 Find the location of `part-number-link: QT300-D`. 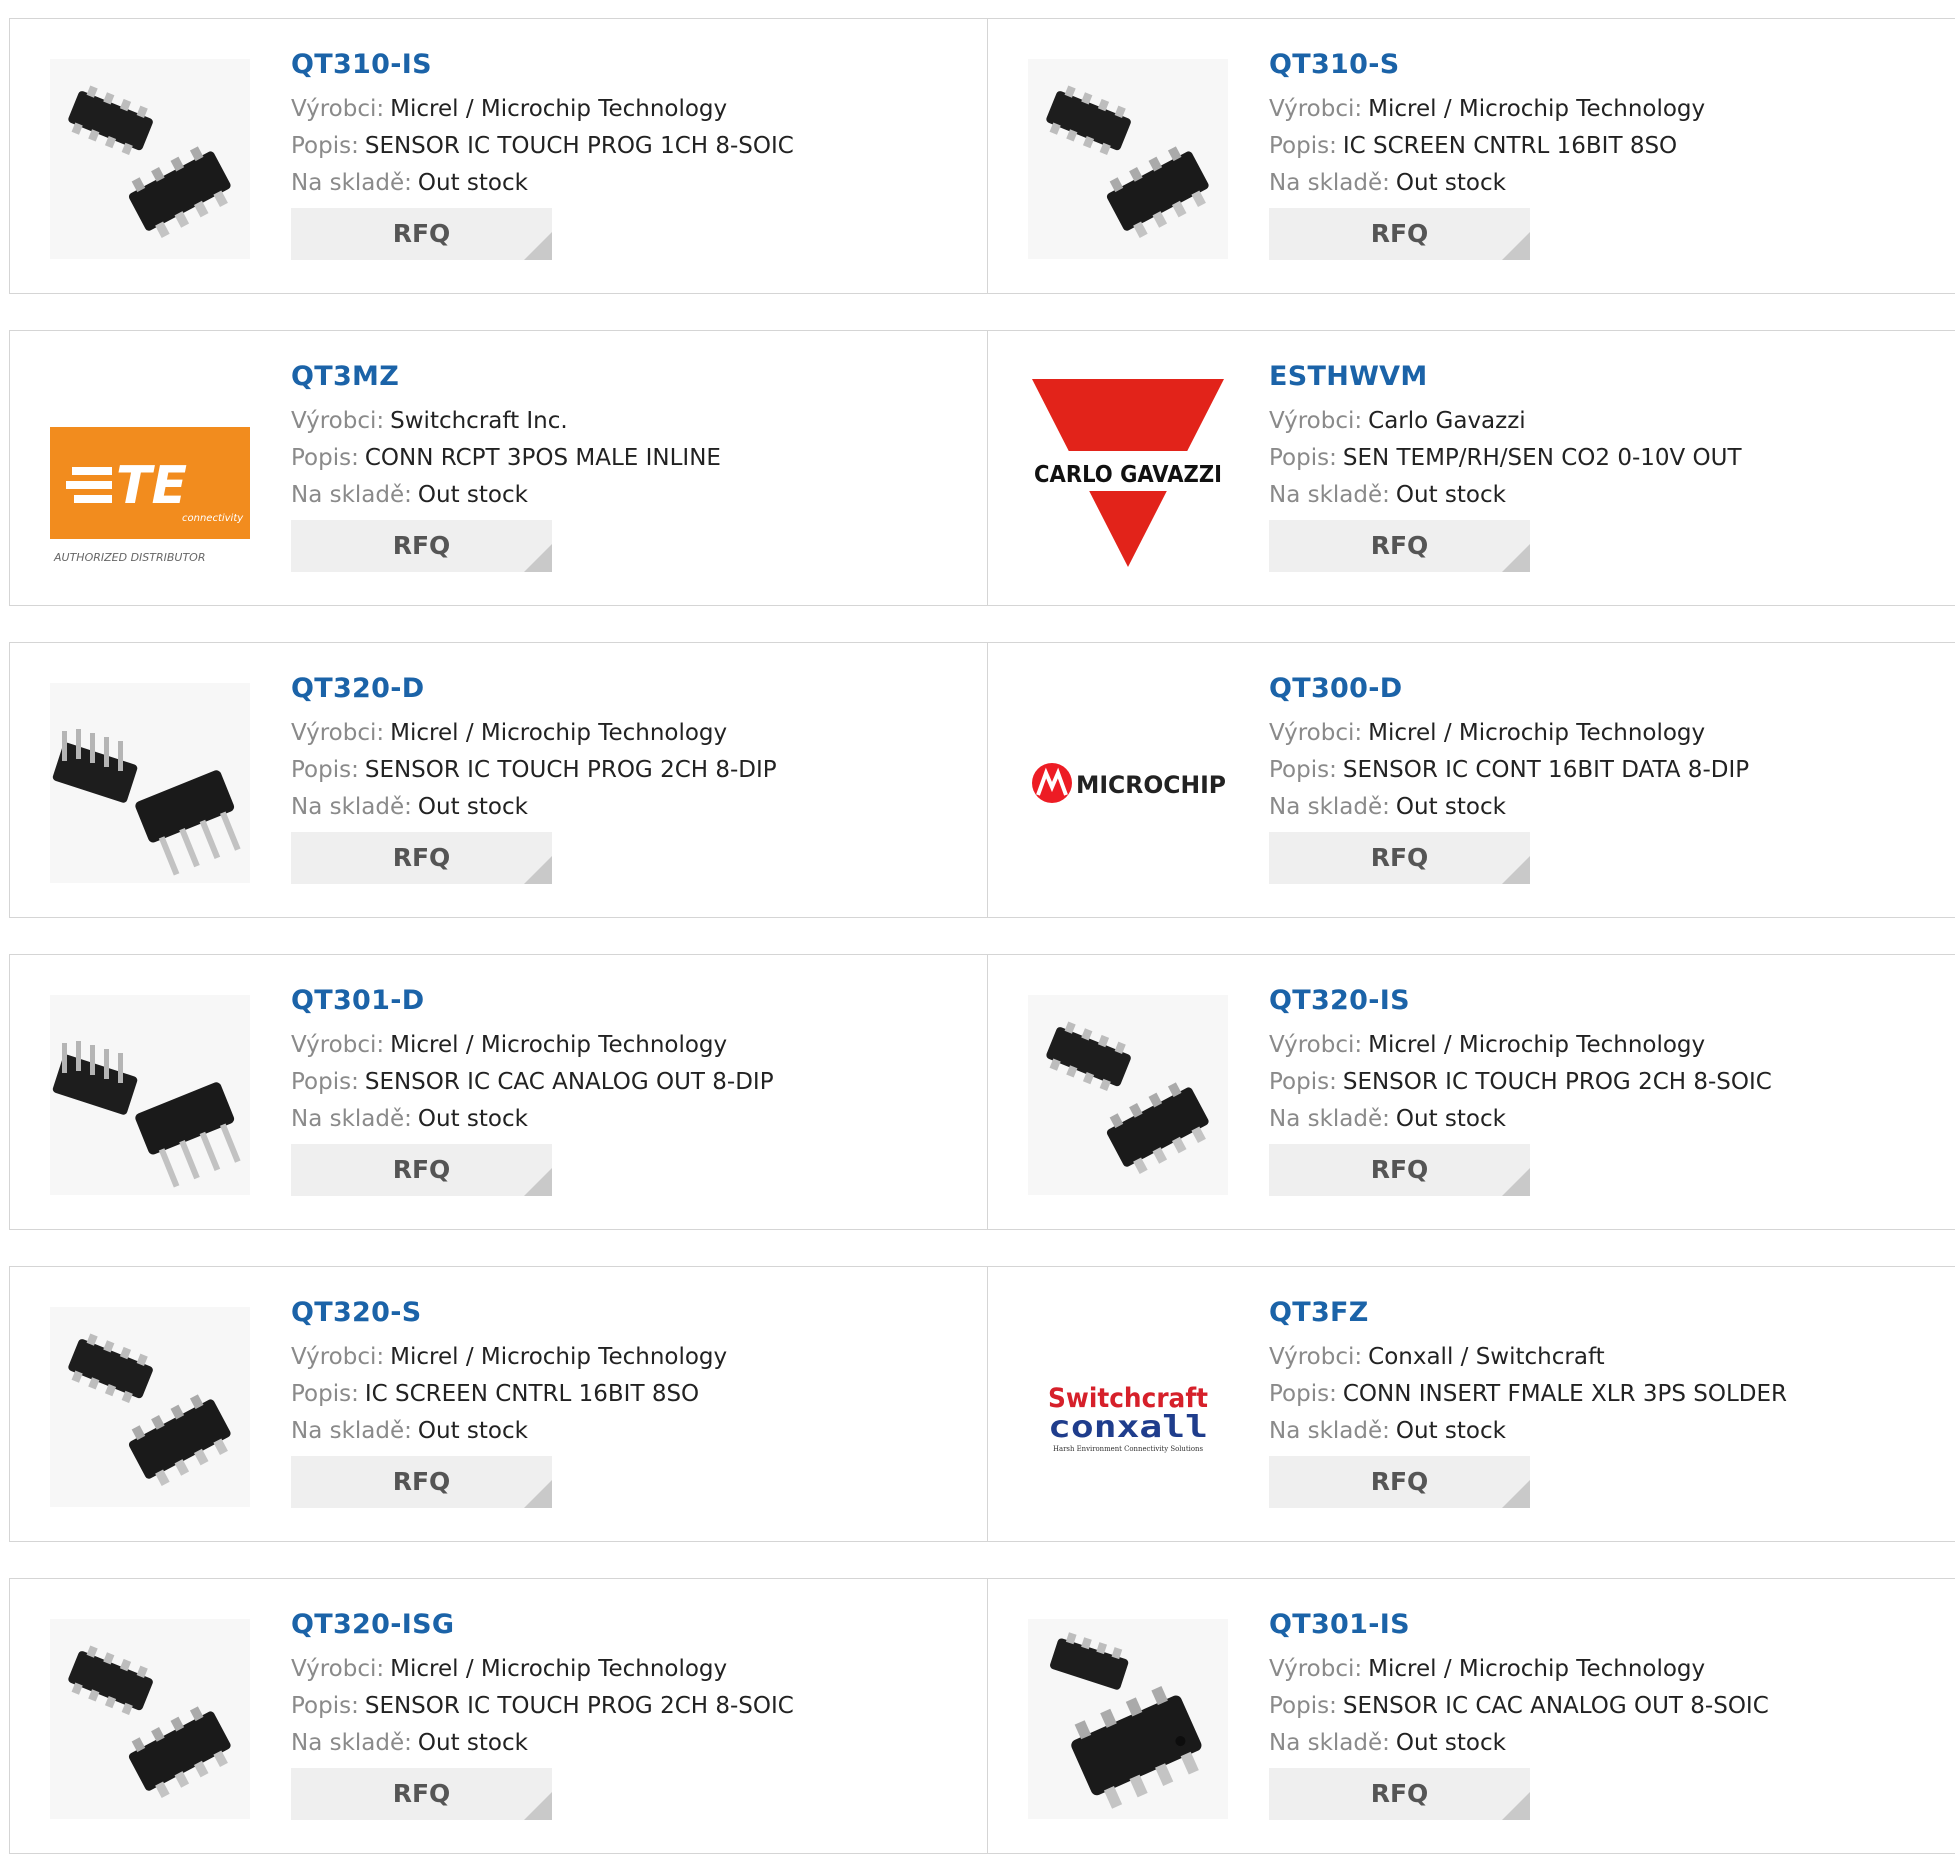

part-number-link: QT300-D is located at coordinates (1509, 689).